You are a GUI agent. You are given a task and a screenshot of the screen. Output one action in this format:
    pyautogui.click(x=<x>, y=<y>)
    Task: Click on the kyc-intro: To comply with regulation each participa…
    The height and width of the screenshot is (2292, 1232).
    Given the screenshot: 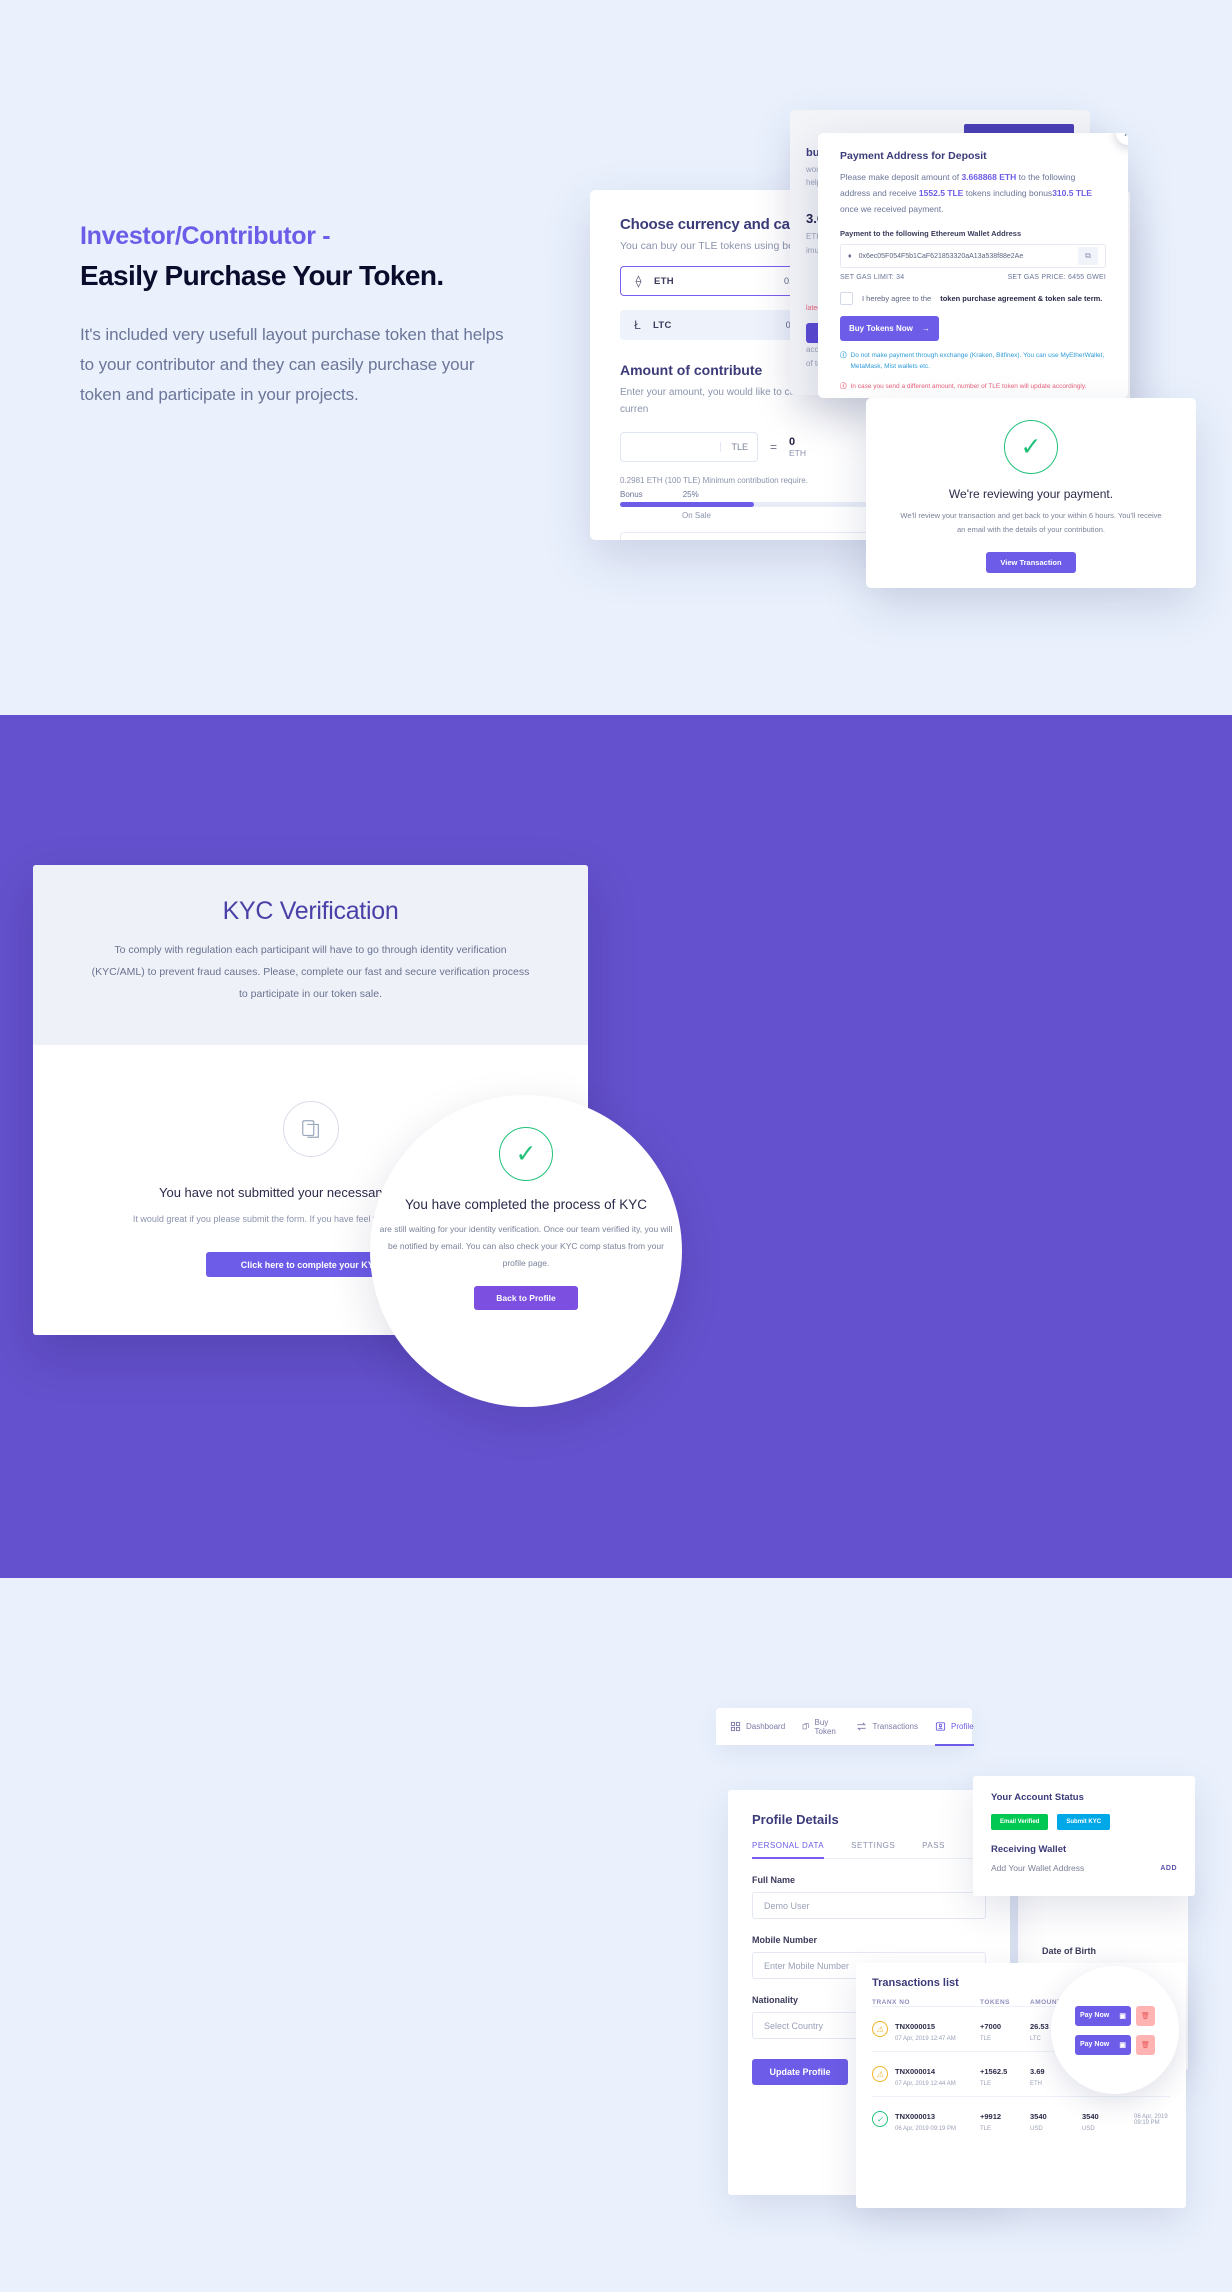 What is the action you would take?
    pyautogui.click(x=310, y=972)
    